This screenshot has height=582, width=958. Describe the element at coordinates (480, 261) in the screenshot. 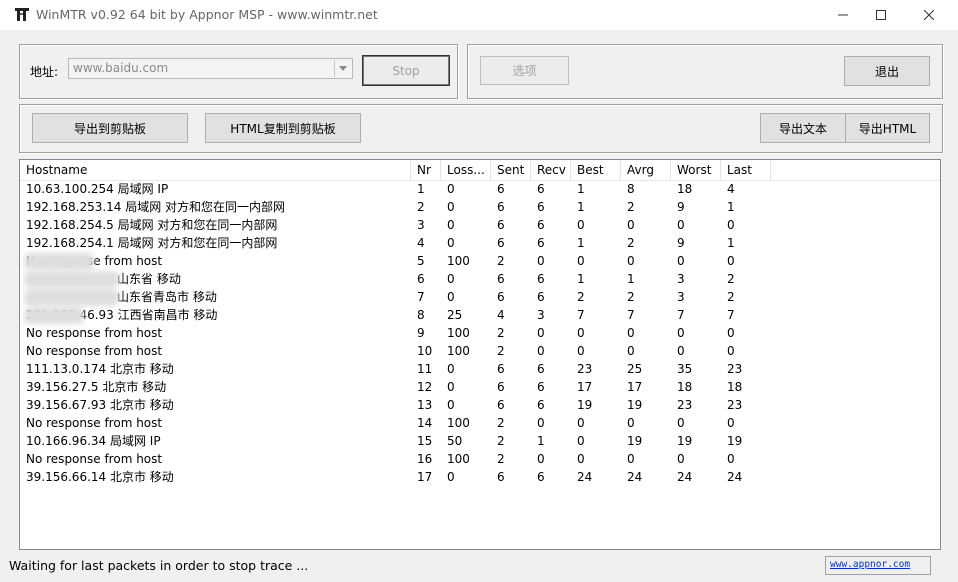

I see `table-row: No response from host 5 100 2 0 0 0 0 0` at that location.